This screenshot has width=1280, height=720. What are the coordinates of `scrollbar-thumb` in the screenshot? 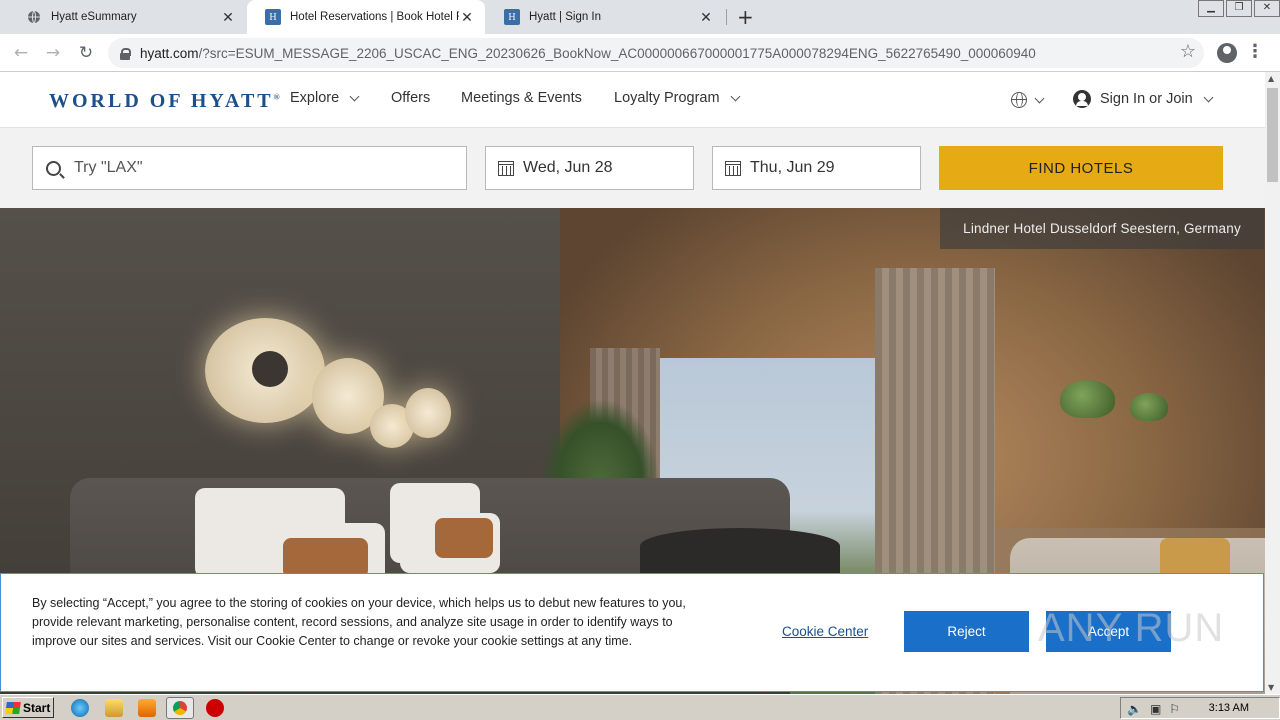 It's located at (1272, 135).